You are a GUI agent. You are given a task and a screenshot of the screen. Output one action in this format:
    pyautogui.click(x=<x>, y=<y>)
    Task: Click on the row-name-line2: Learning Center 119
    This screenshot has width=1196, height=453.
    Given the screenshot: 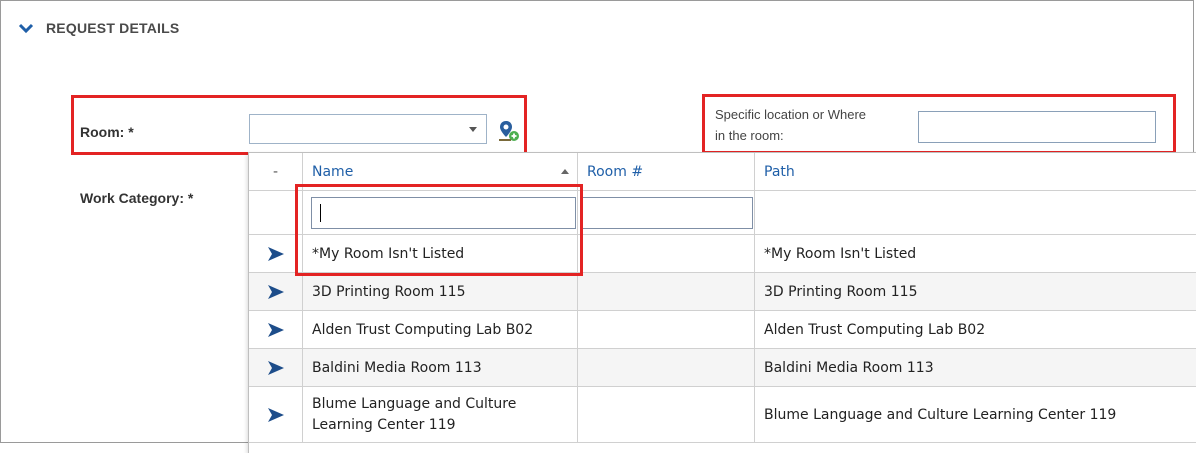 What is the action you would take?
    pyautogui.click(x=384, y=424)
    